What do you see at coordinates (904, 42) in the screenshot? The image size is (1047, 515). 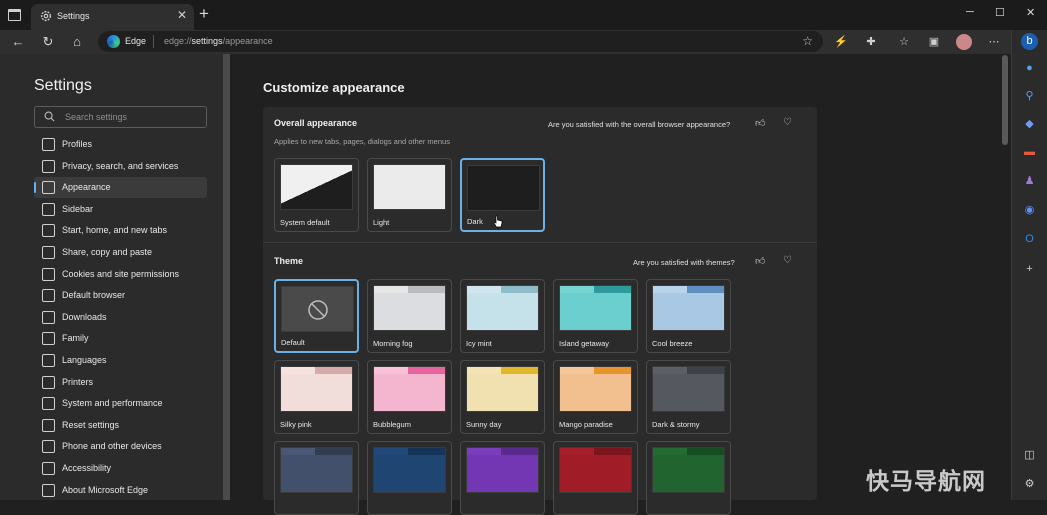 I see `favorites-icon: ☆` at bounding box center [904, 42].